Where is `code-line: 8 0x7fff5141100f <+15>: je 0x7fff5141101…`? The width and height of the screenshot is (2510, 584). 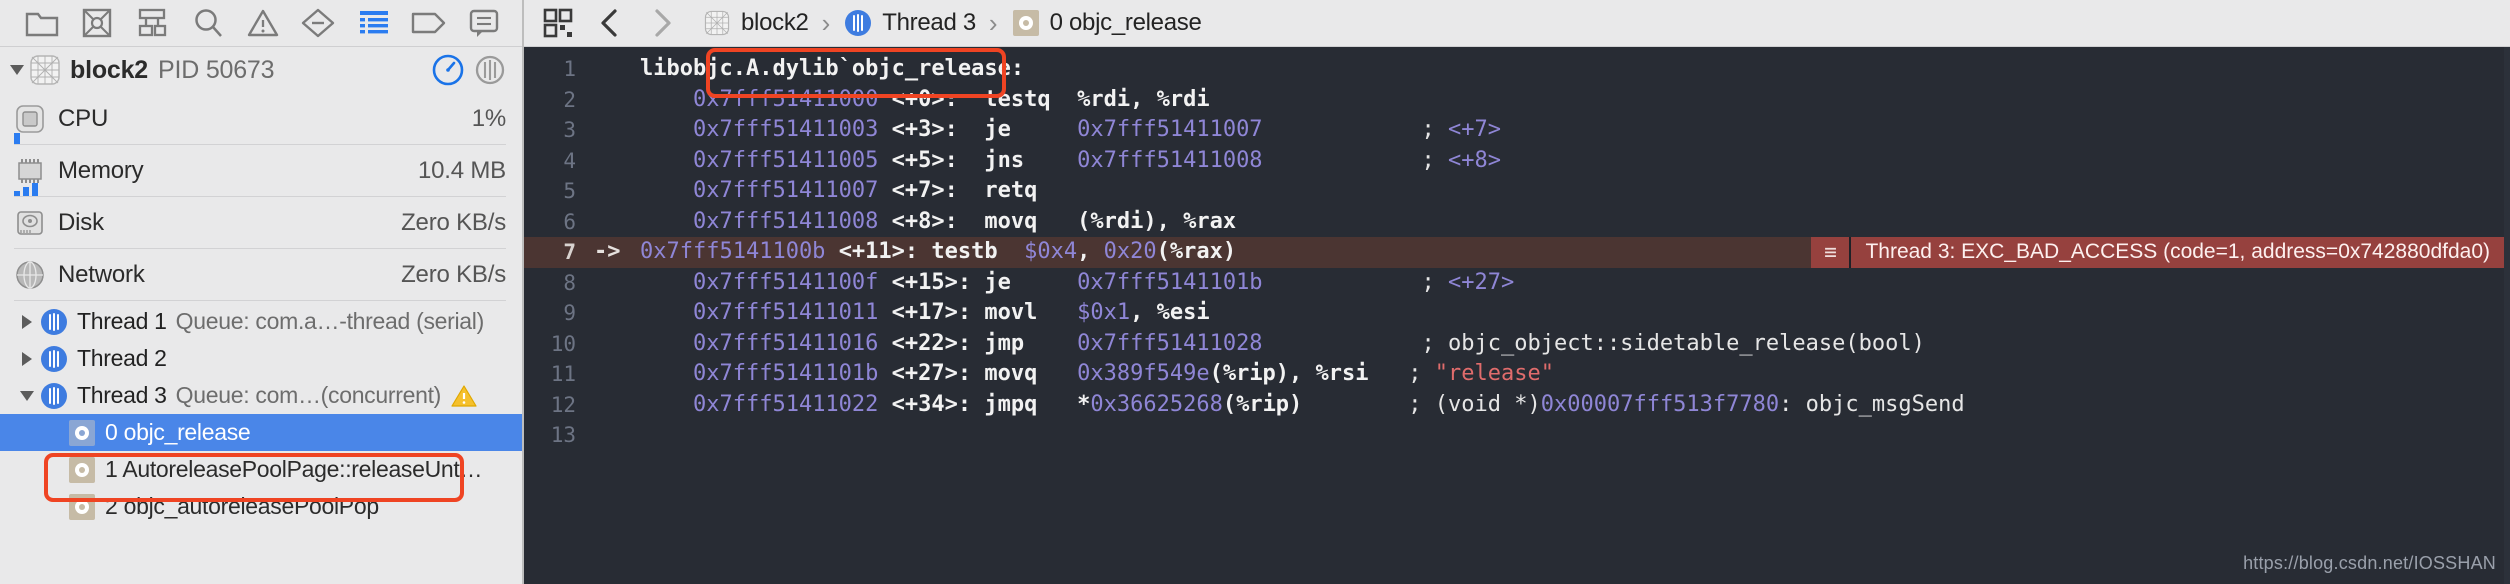
code-line: 8 0x7fff5141100f <+15>: je 0x7fff5141101… is located at coordinates (1517, 283).